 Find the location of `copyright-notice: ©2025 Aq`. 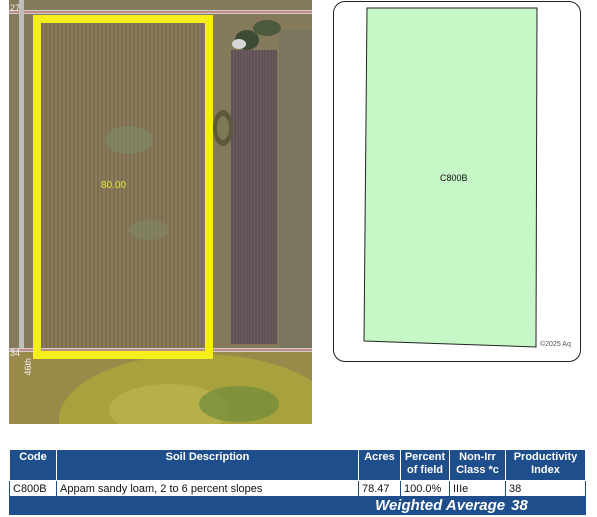

copyright-notice: ©2025 Aq is located at coordinates (555, 344).